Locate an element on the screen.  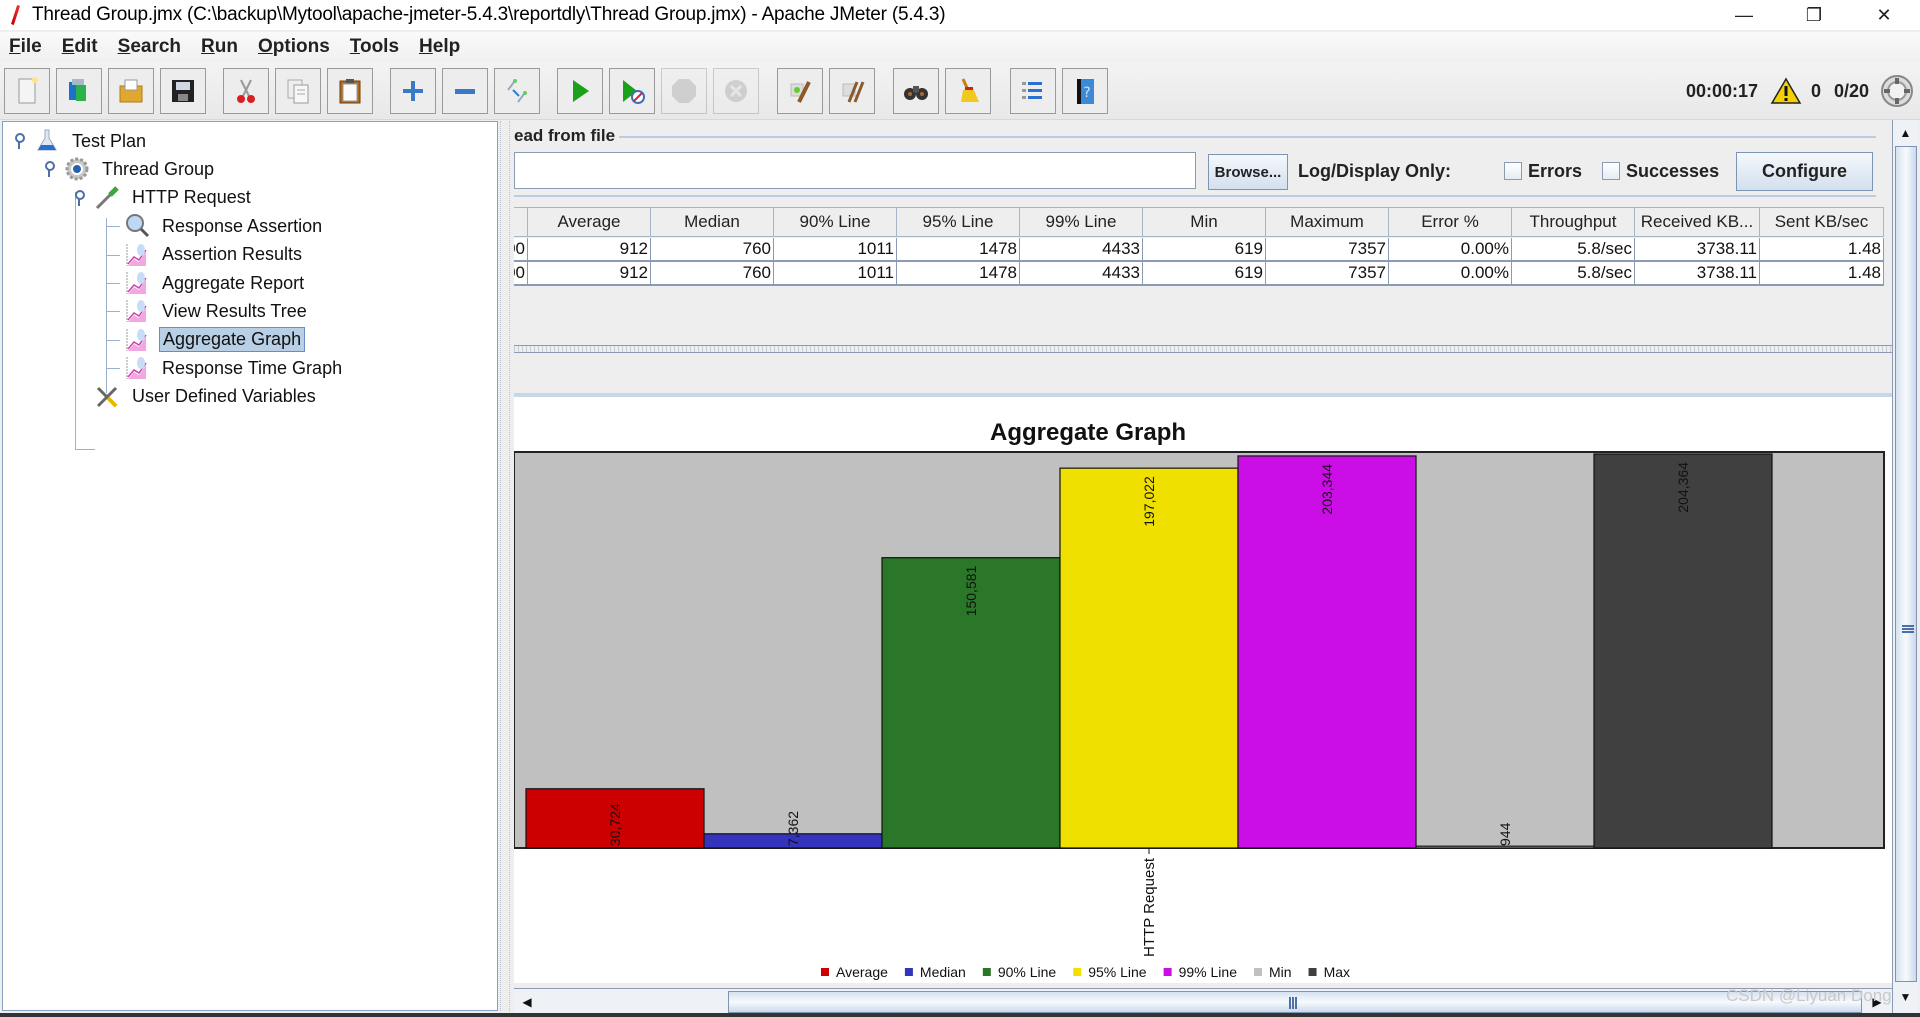
shutdown-button is located at coordinates (736, 91).